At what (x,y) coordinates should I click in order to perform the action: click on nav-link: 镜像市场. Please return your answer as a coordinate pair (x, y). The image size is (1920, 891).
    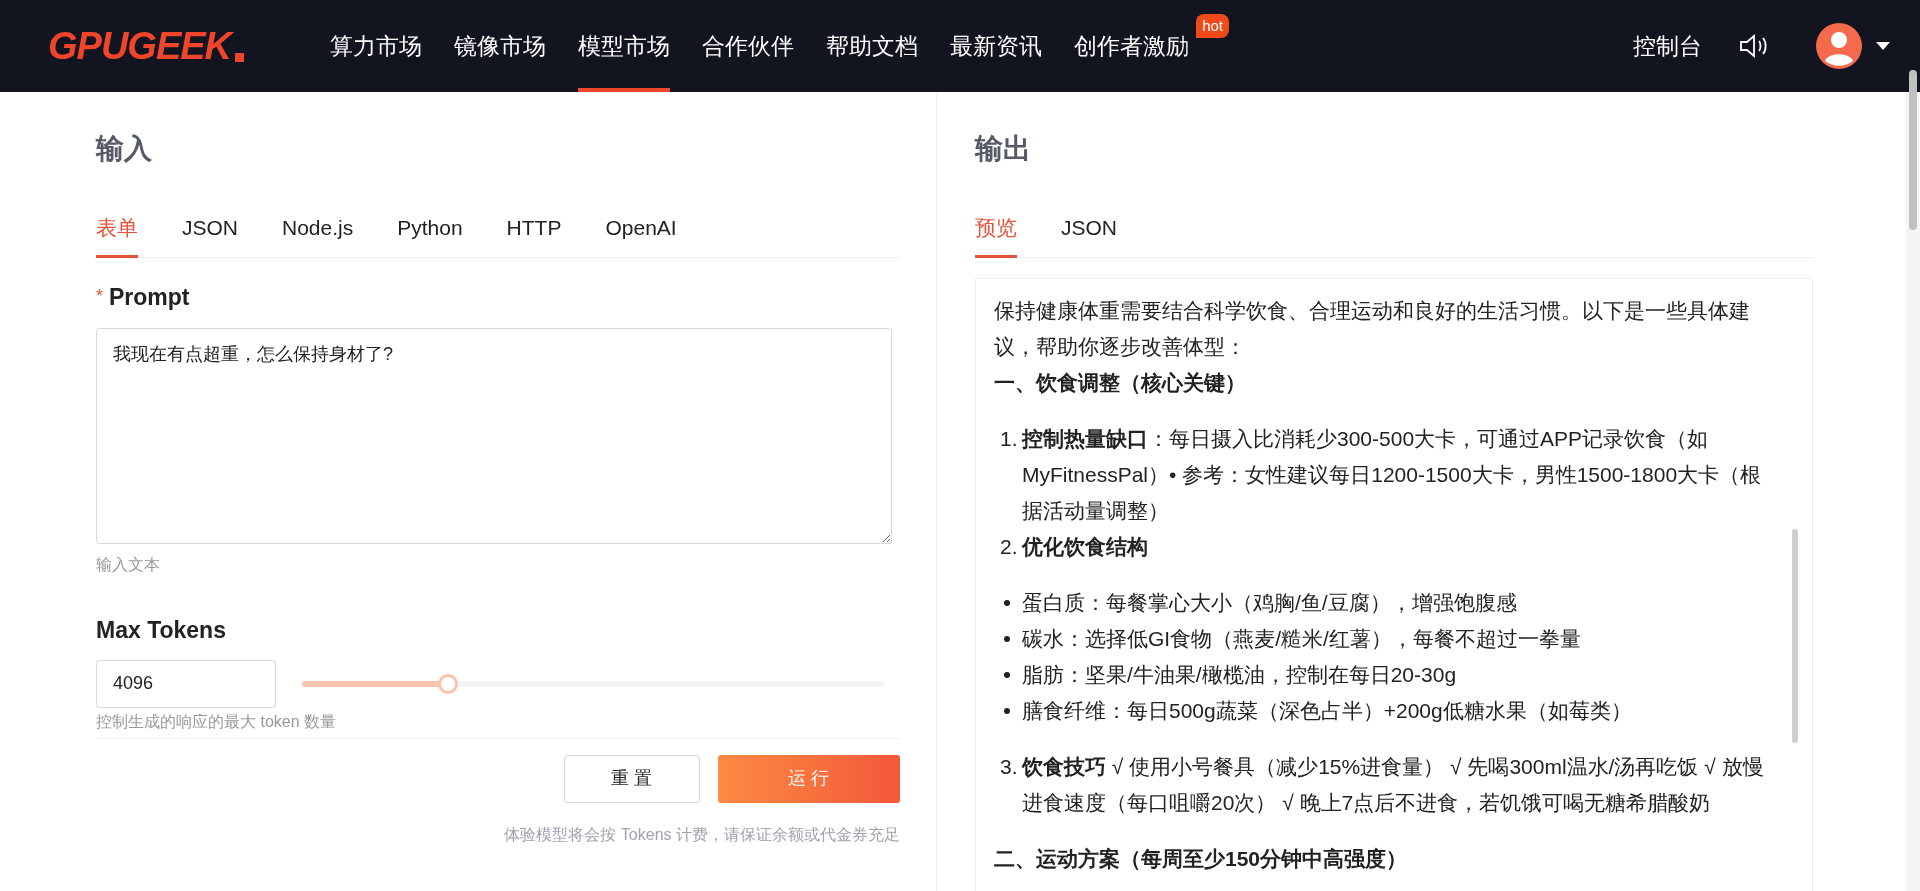
    Looking at the image, I should click on (500, 46).